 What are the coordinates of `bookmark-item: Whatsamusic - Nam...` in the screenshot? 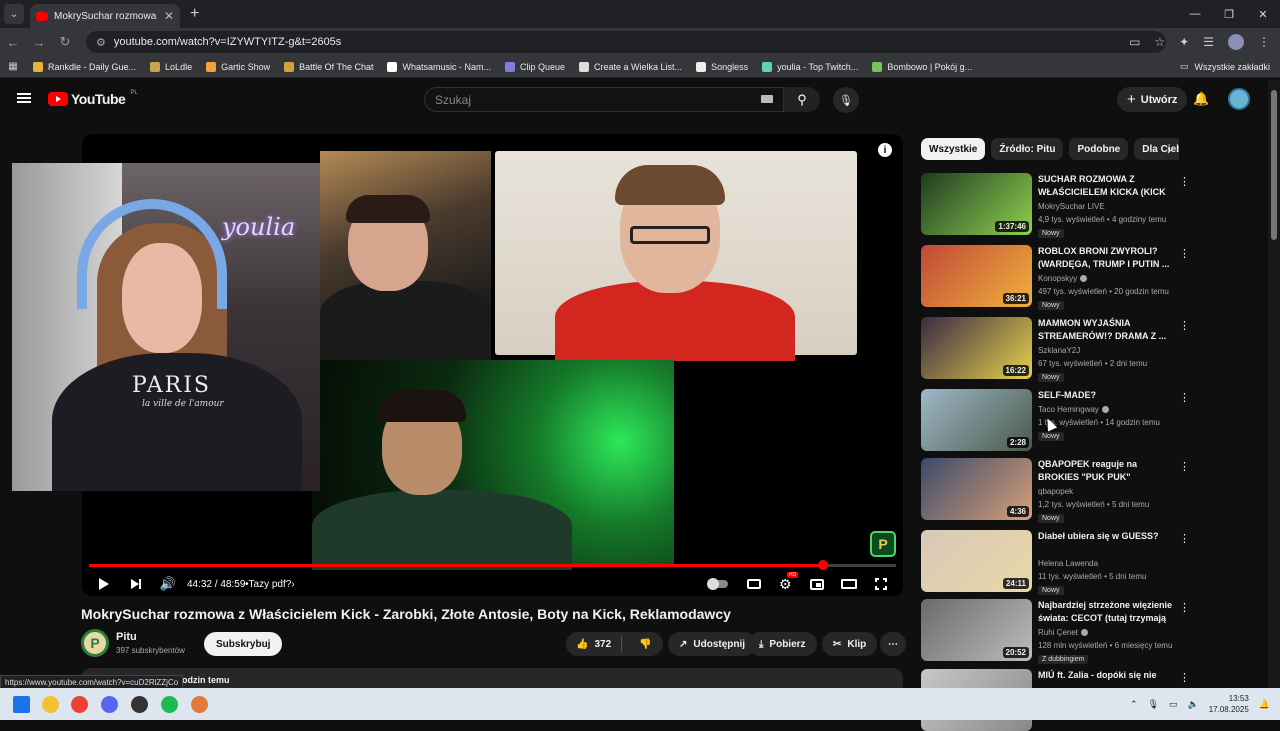 It's located at (439, 66).